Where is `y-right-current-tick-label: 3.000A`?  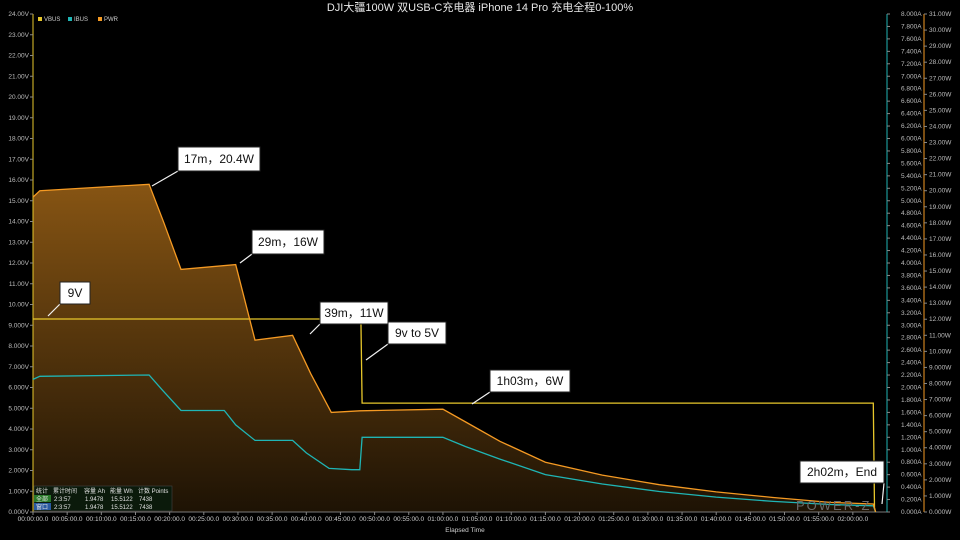
y-right-current-tick-label: 3.000A is located at coordinates (911, 325).